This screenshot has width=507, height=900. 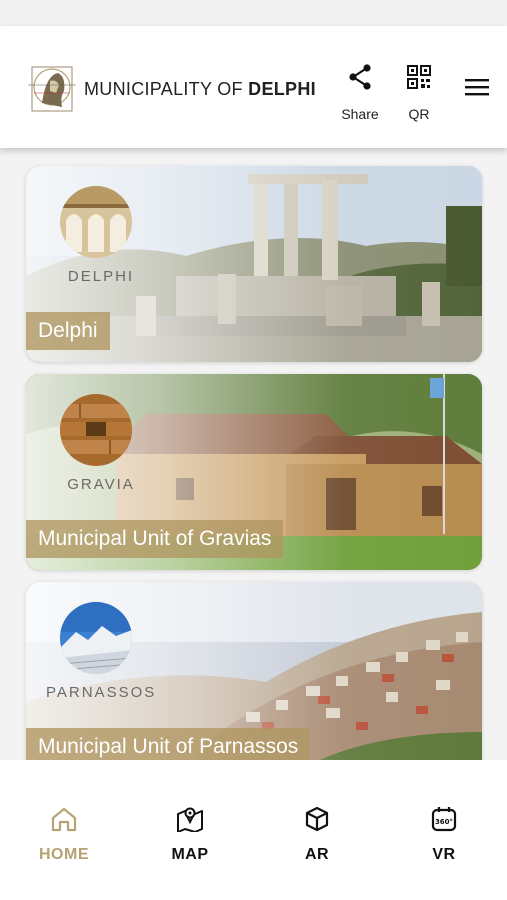 I want to click on app-header: MUNICIPALITY OF DELPHI Share QR, so click(x=253, y=87).